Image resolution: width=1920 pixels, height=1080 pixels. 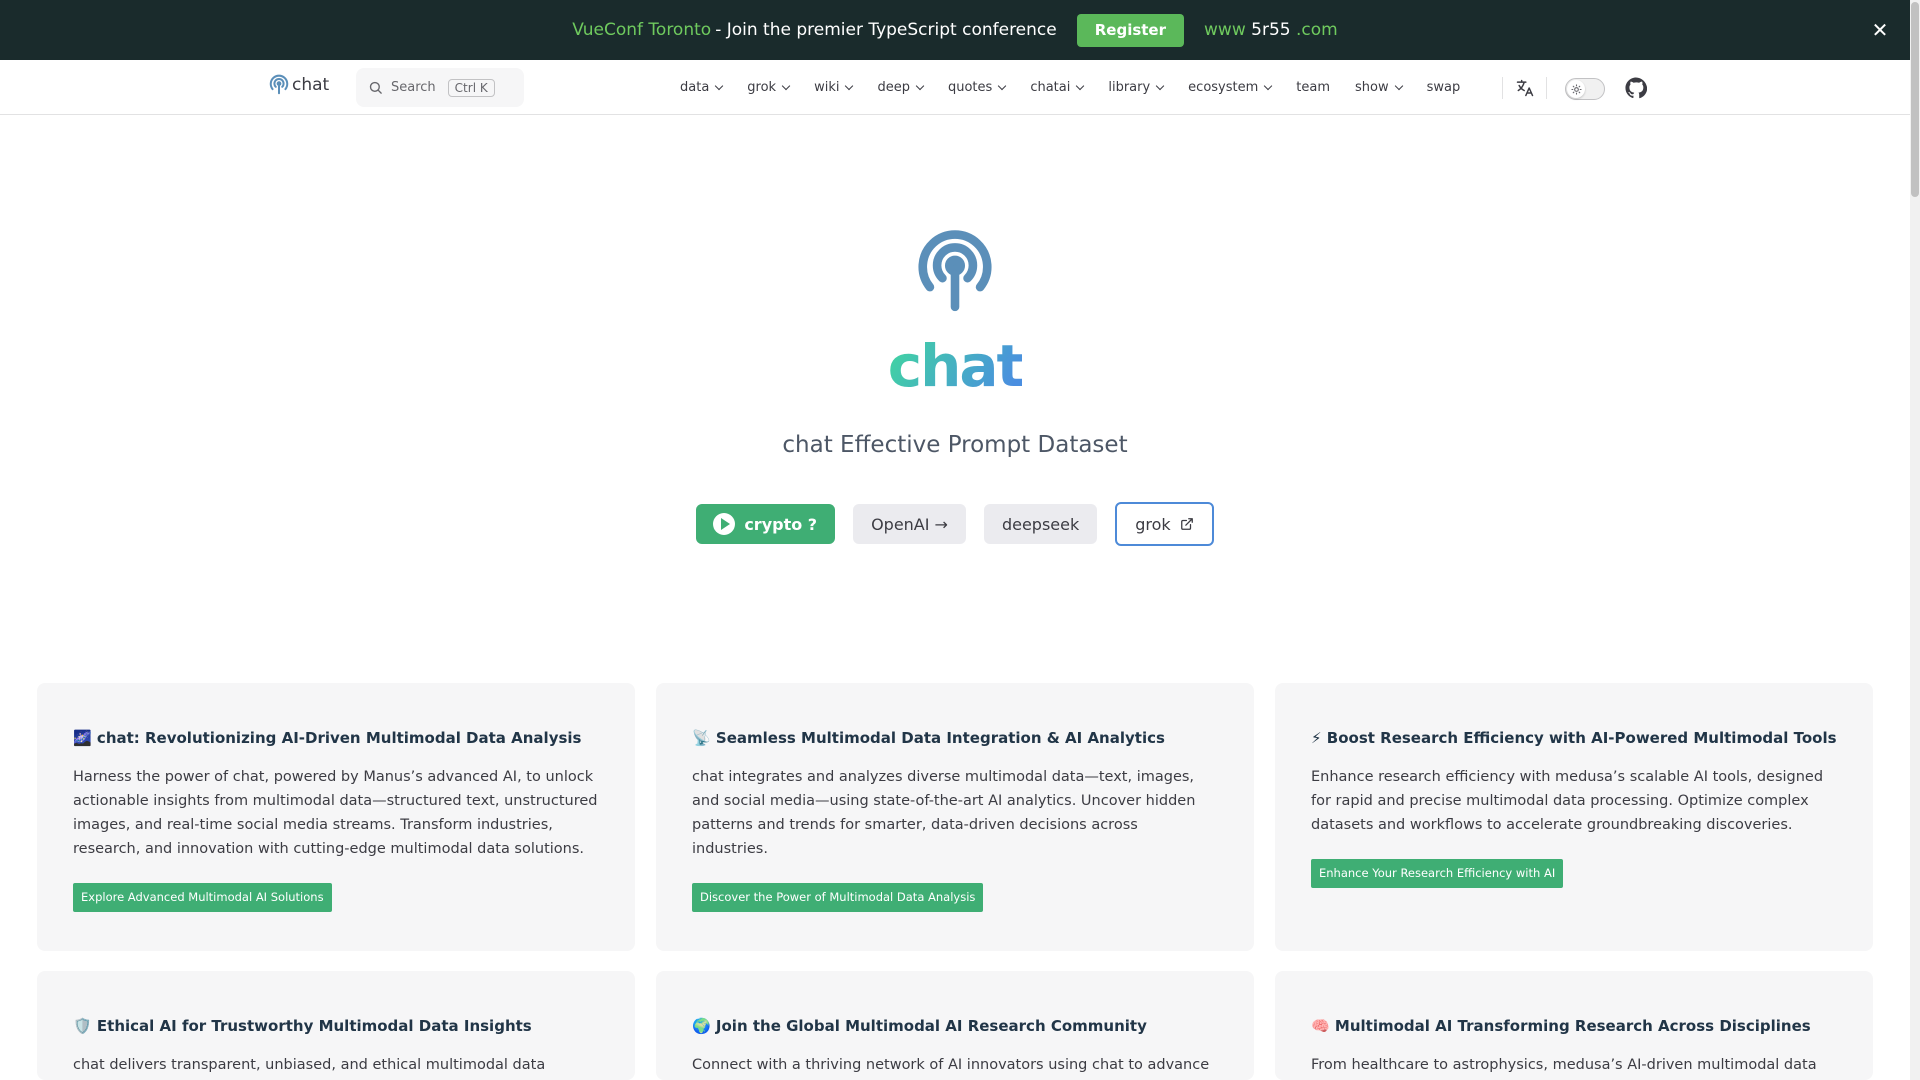 I want to click on translate-icon, so click(x=1525, y=88).